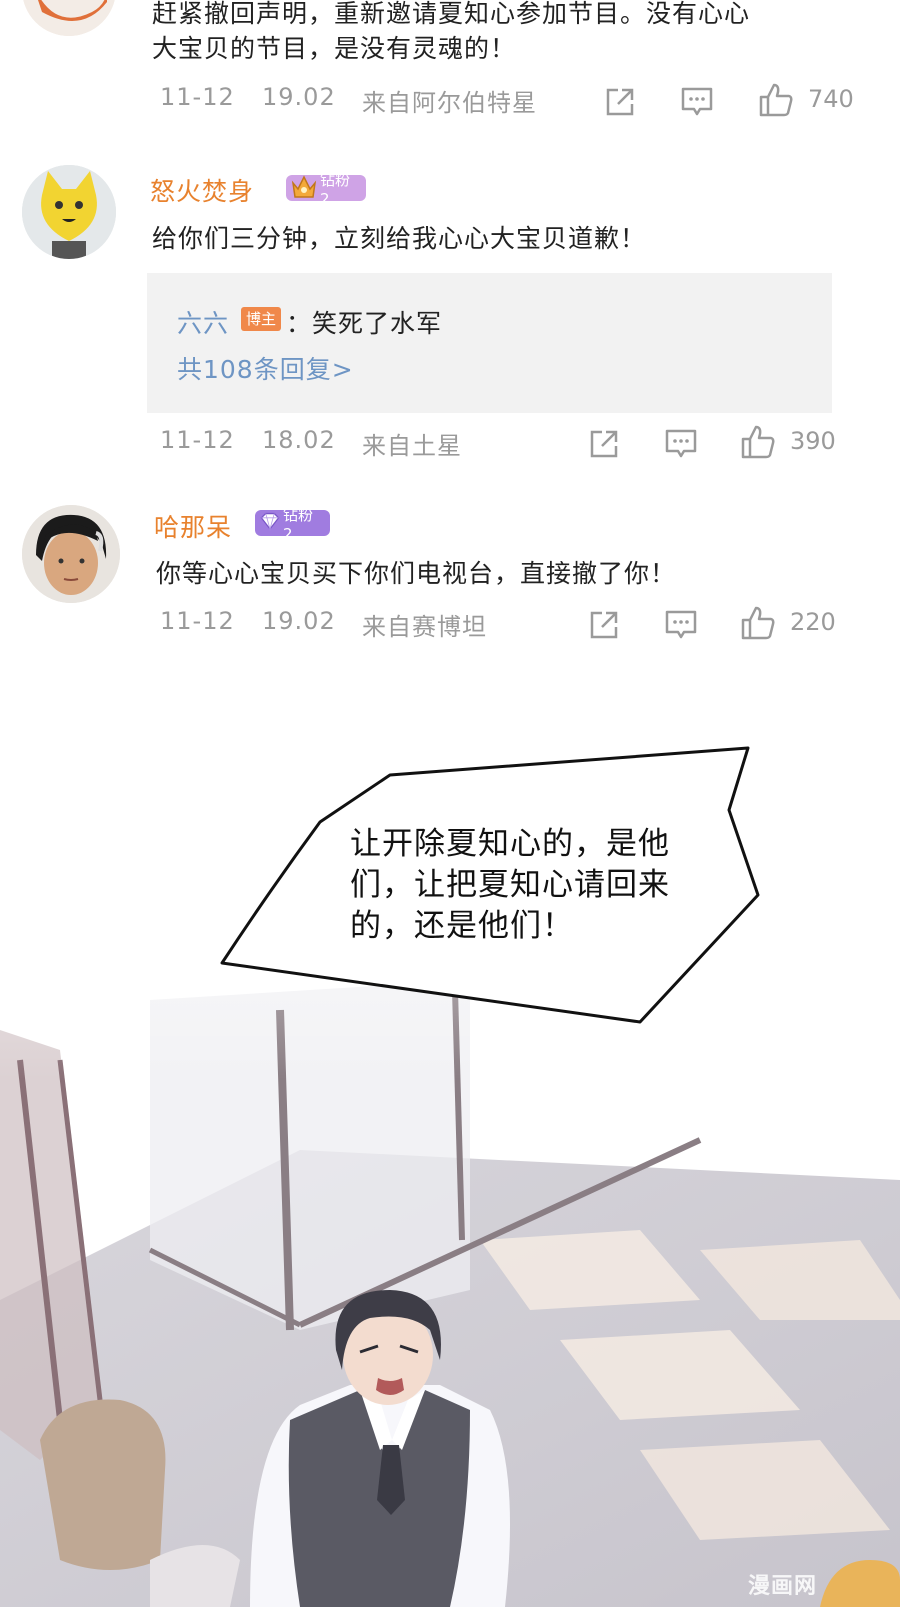  Describe the element at coordinates (202, 190) in the screenshot. I see `username: 怒火焚身` at that location.